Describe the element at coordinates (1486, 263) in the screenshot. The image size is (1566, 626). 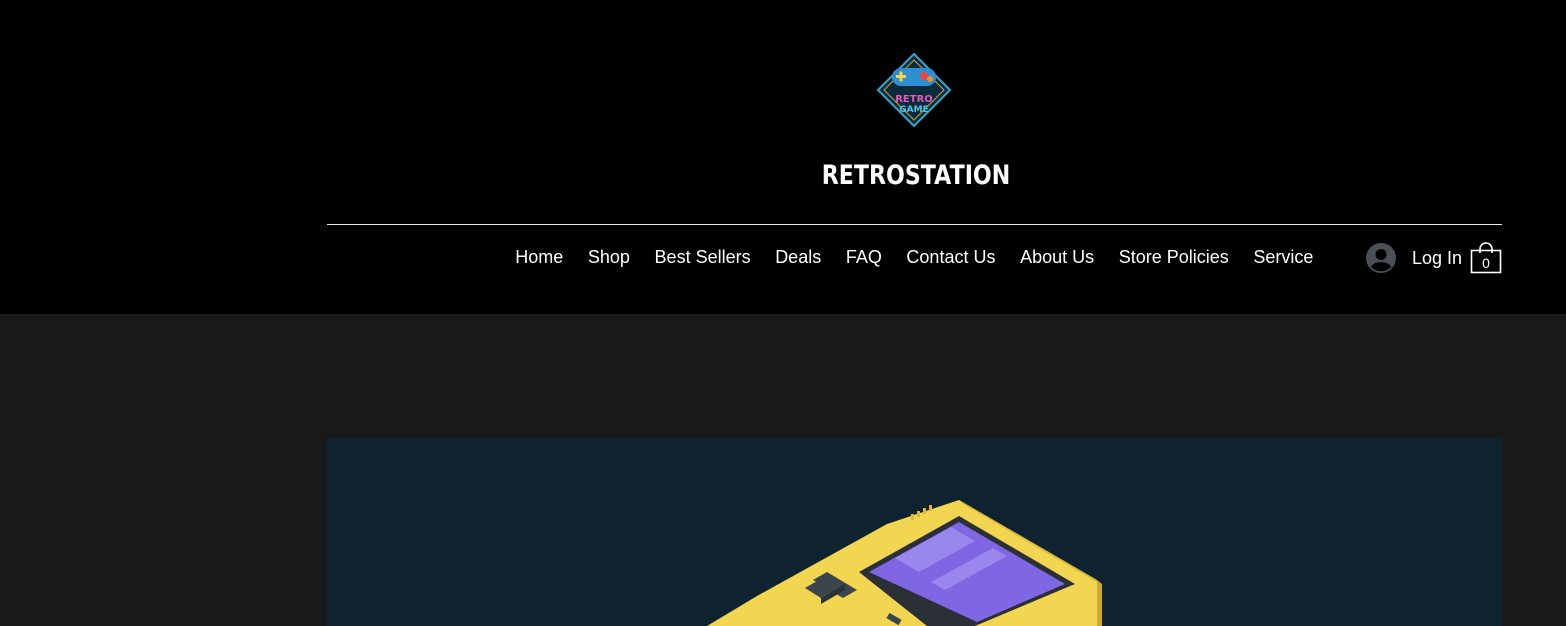
I see `cart-count-badge: 0` at that location.